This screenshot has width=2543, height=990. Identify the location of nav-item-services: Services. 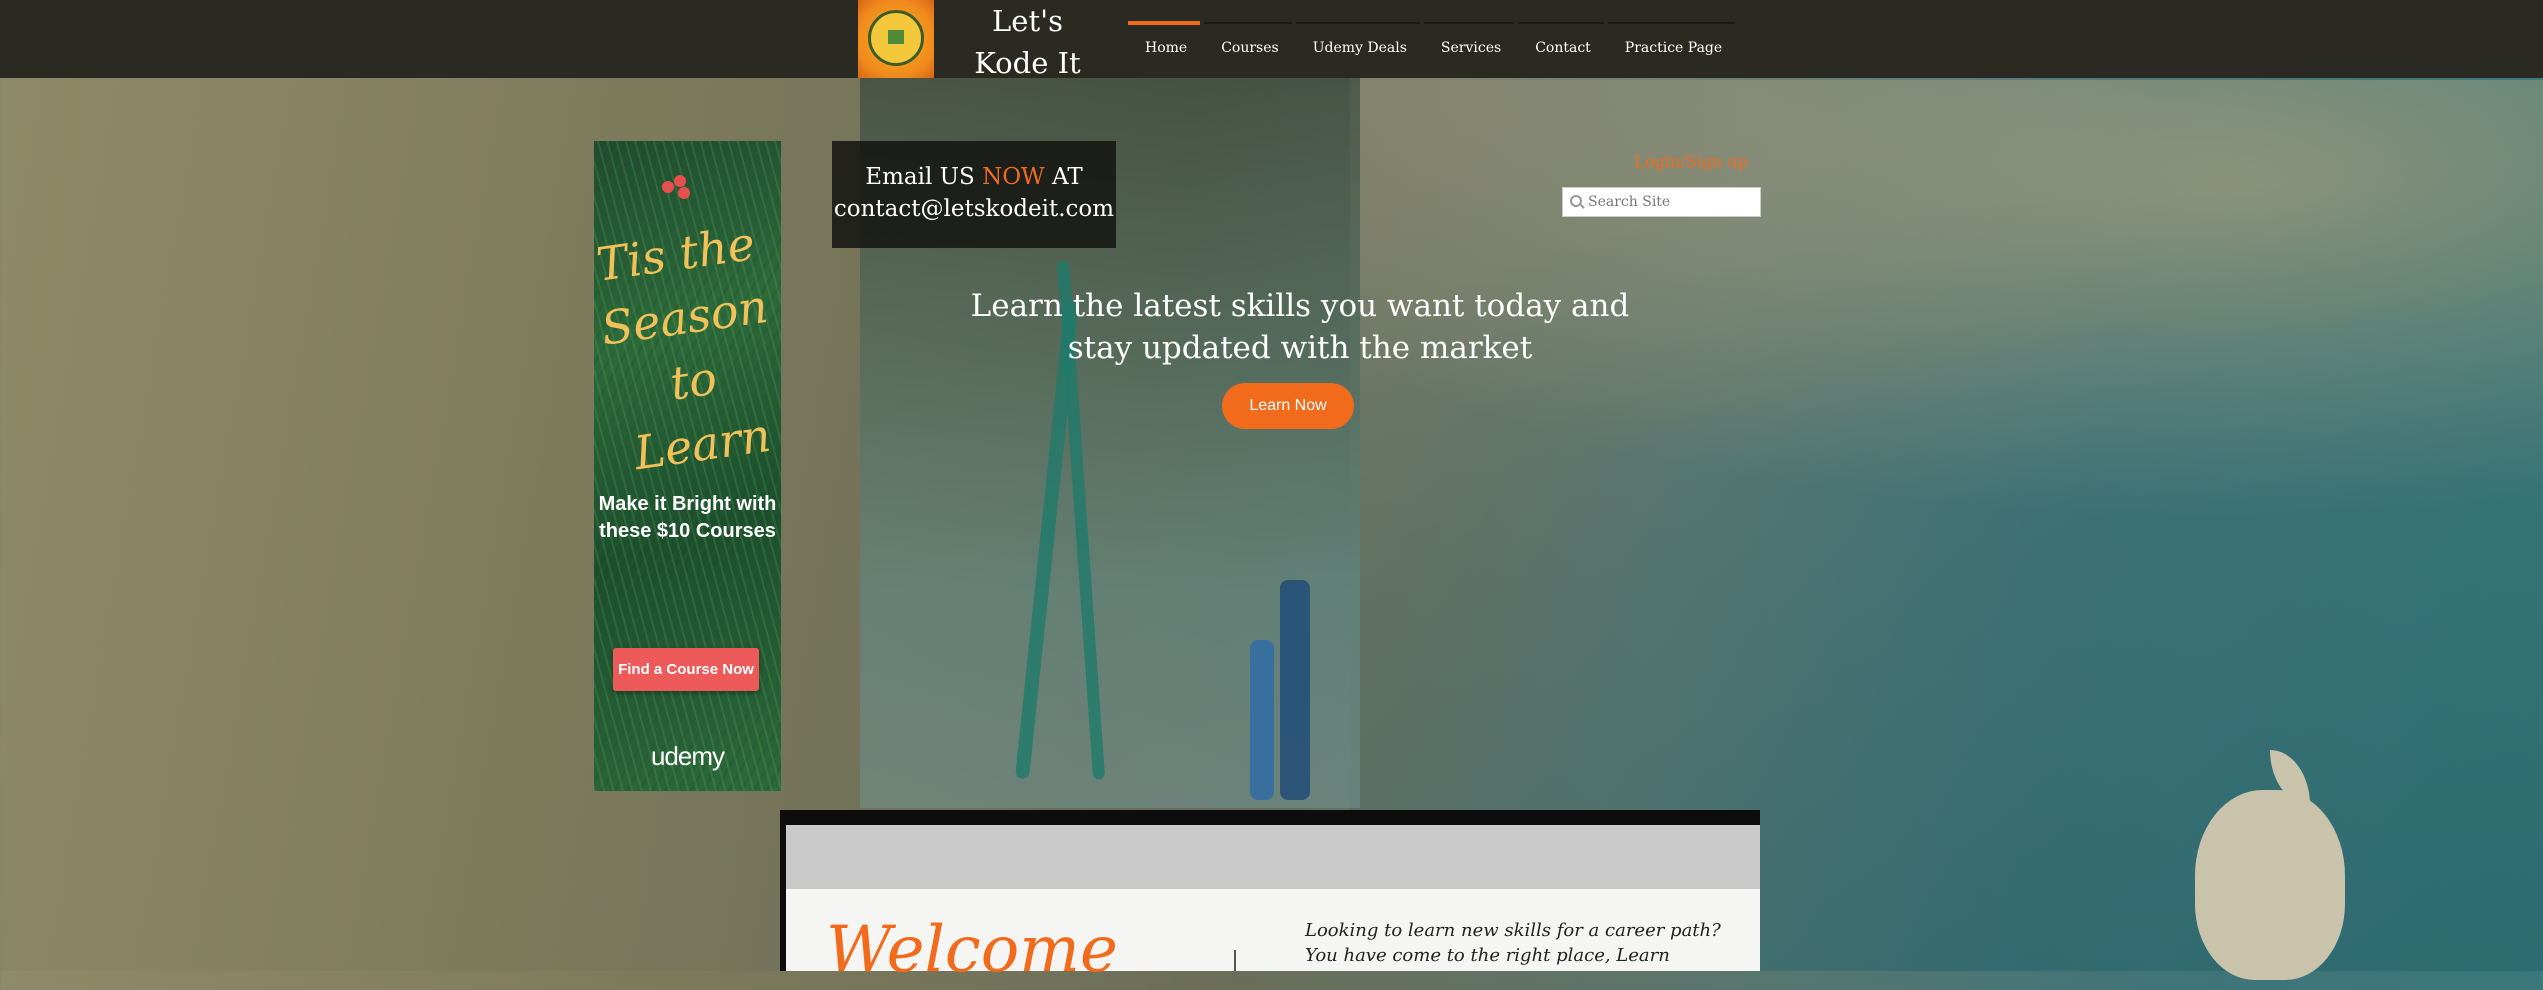
(1470, 44).